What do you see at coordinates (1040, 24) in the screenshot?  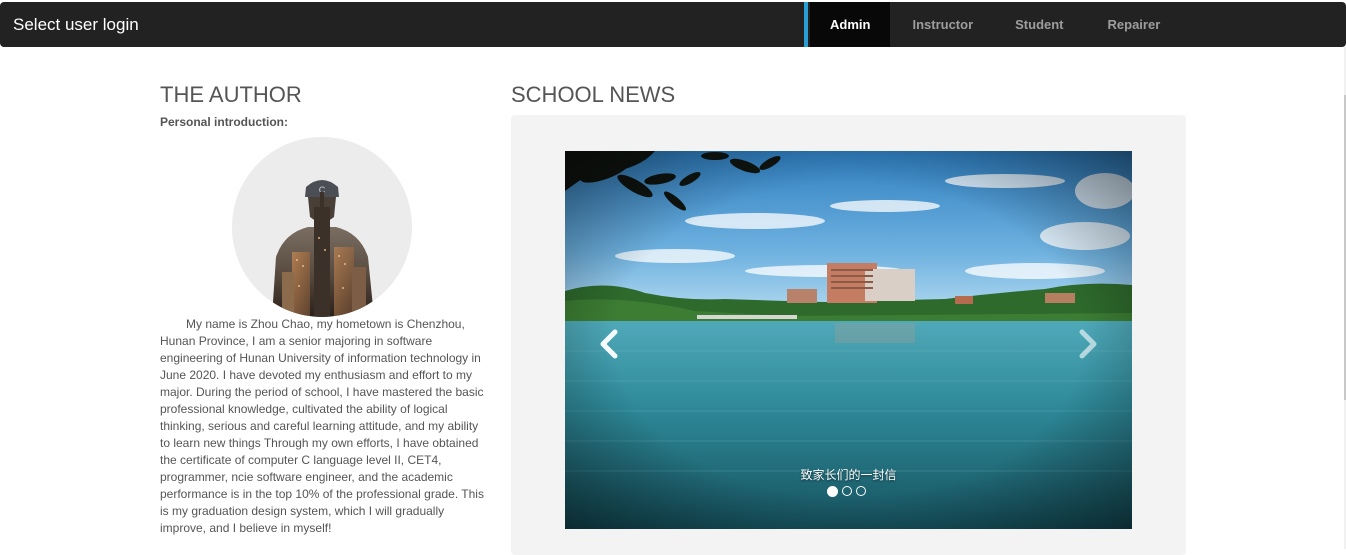 I see `tab-student: Student` at bounding box center [1040, 24].